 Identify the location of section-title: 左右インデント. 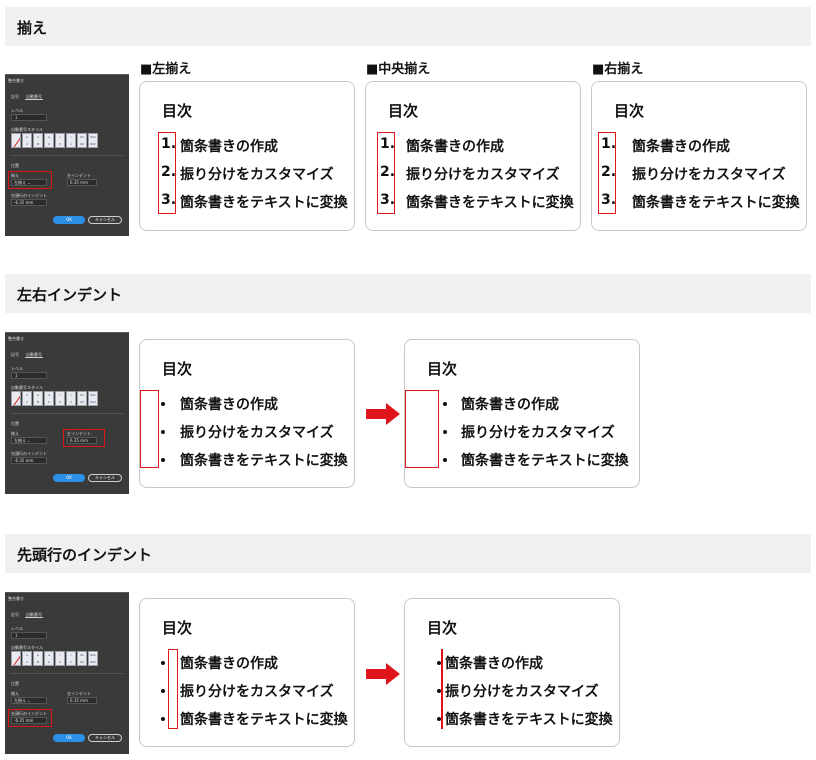
(70, 295).